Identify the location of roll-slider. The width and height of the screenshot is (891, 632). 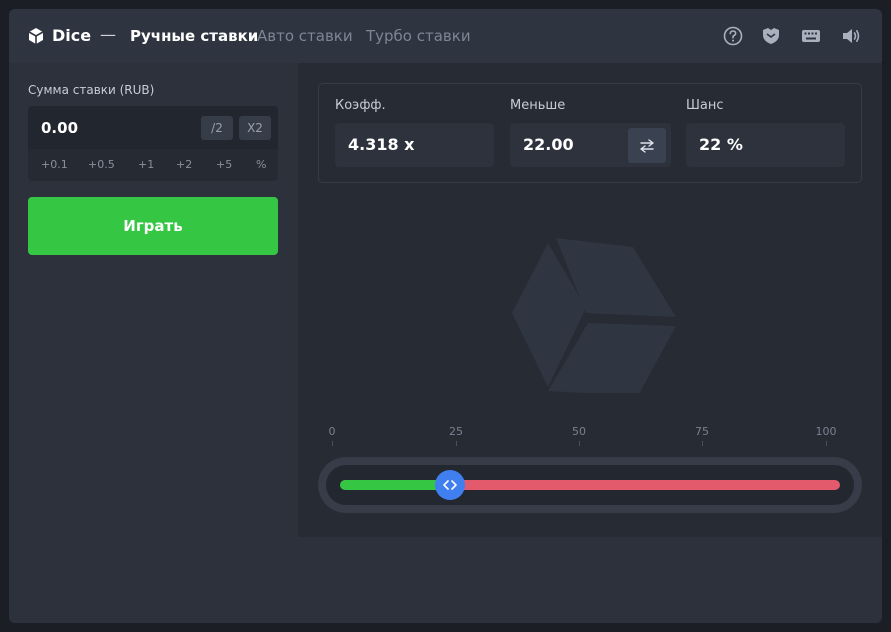
(590, 485).